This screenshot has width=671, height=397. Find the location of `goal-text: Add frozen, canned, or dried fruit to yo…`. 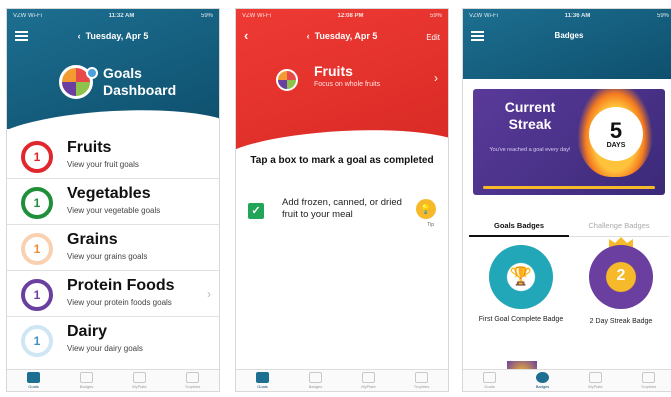

goal-text: Add frozen, canned, or dried fruit to yo… is located at coordinates (342, 208).